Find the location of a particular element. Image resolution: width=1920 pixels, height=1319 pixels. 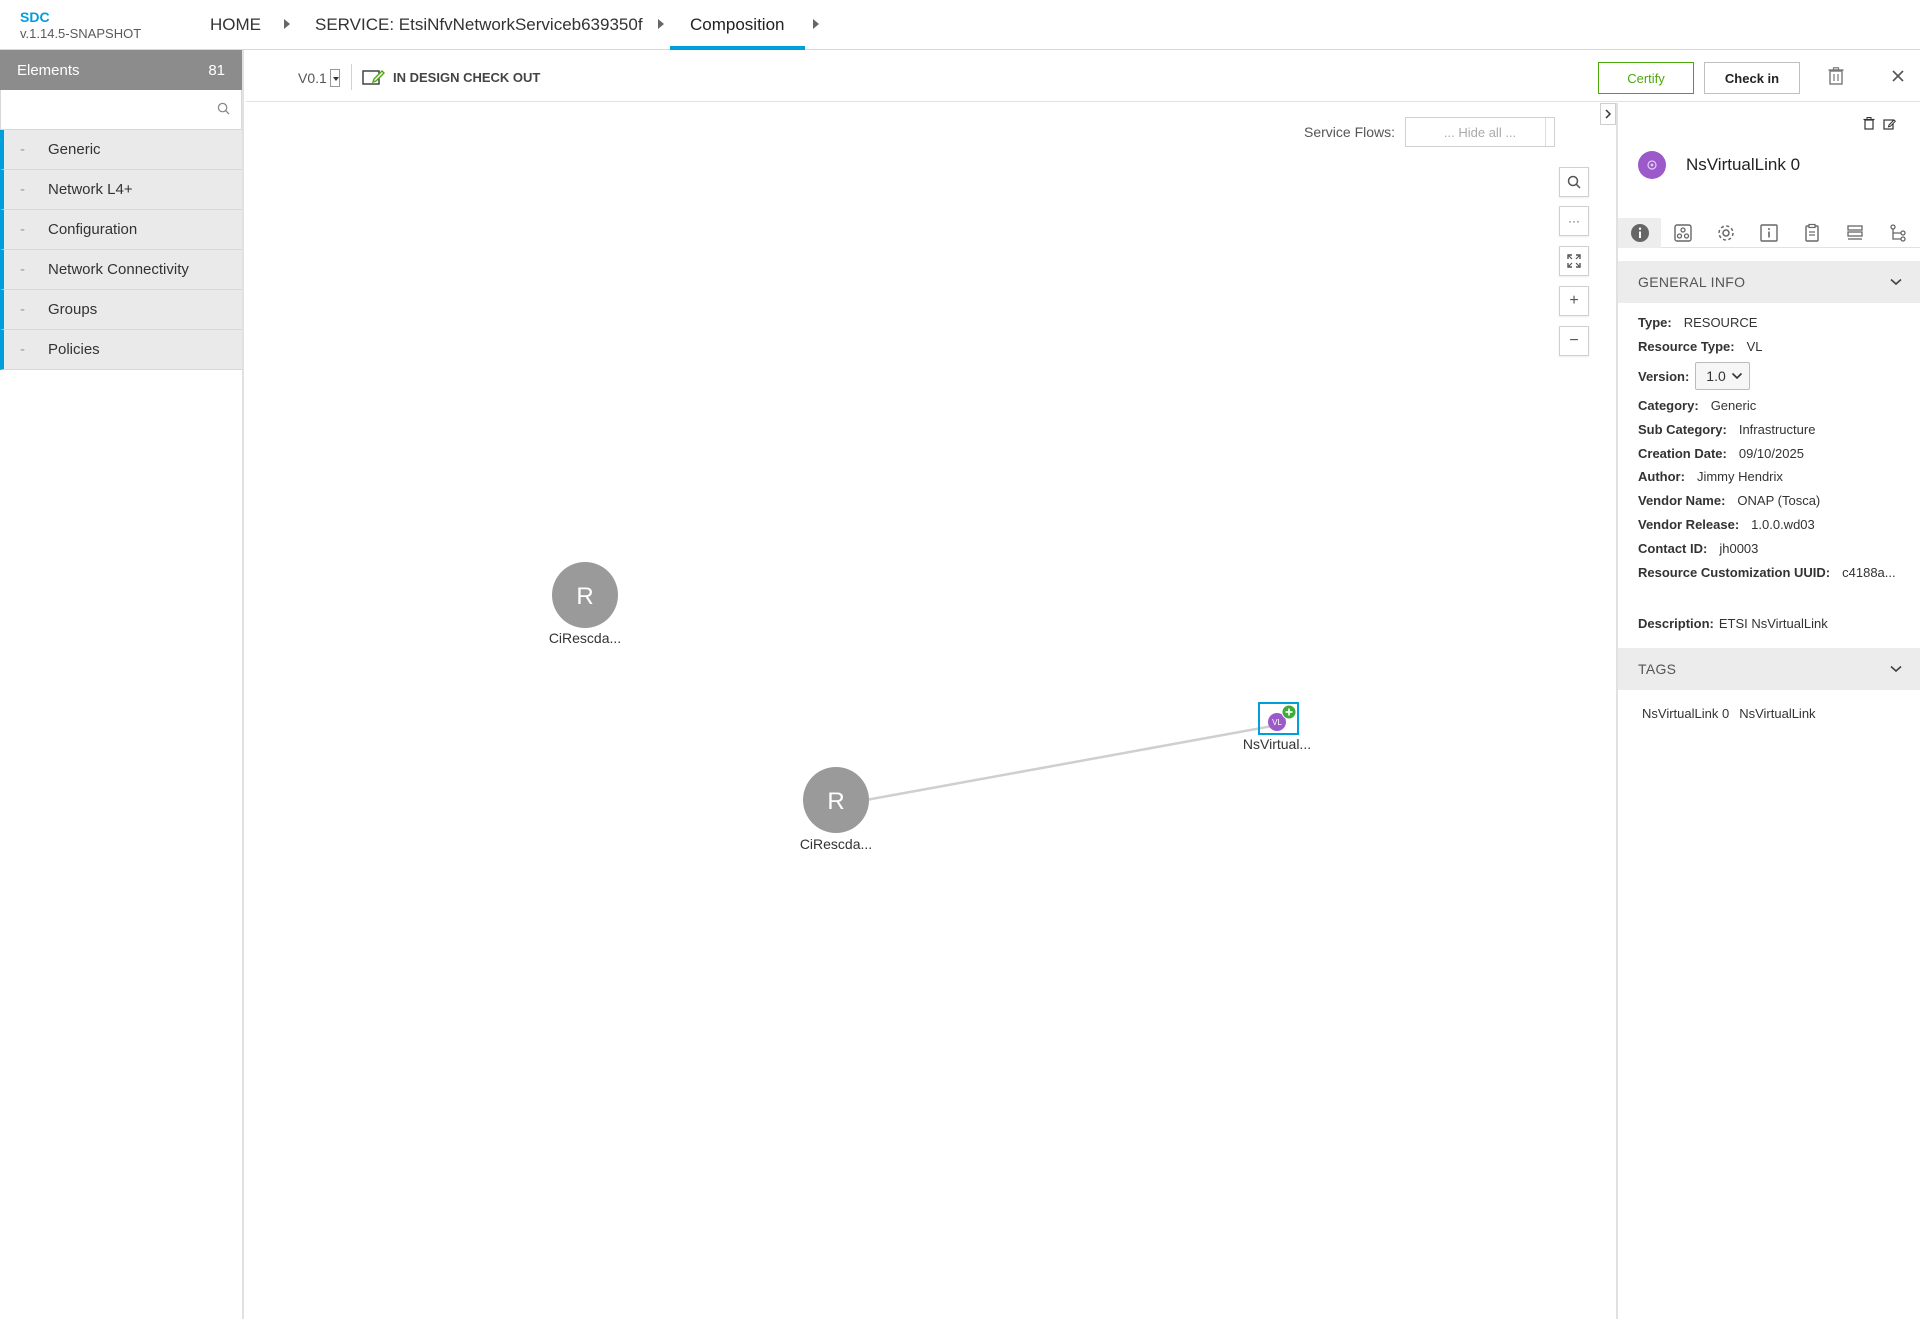

category-policies: - Policies is located at coordinates (121, 350).